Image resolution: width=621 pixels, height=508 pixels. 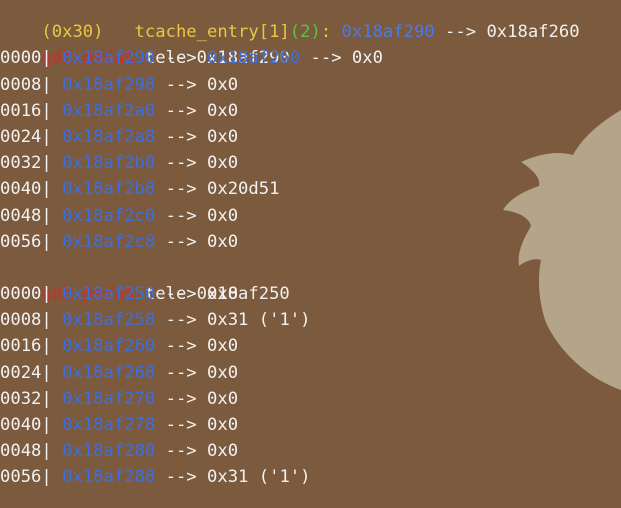 What do you see at coordinates (109, 189) in the screenshot?
I see `row-address: 0x18af2b8` at bounding box center [109, 189].